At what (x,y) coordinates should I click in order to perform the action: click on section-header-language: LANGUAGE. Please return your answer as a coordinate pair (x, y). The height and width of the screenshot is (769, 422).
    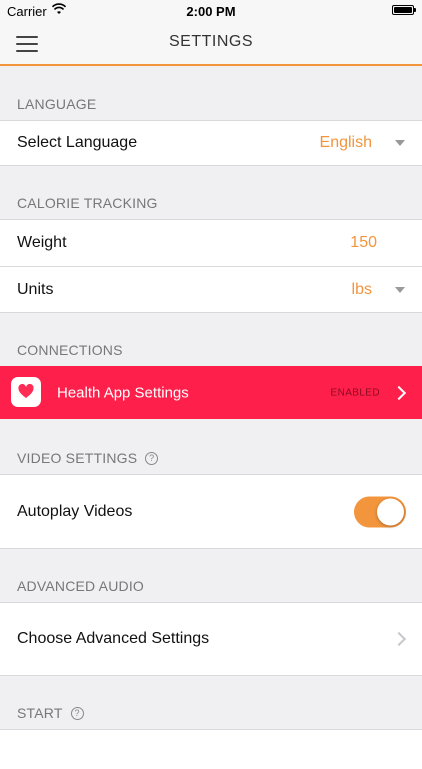
    Looking at the image, I should click on (57, 104).